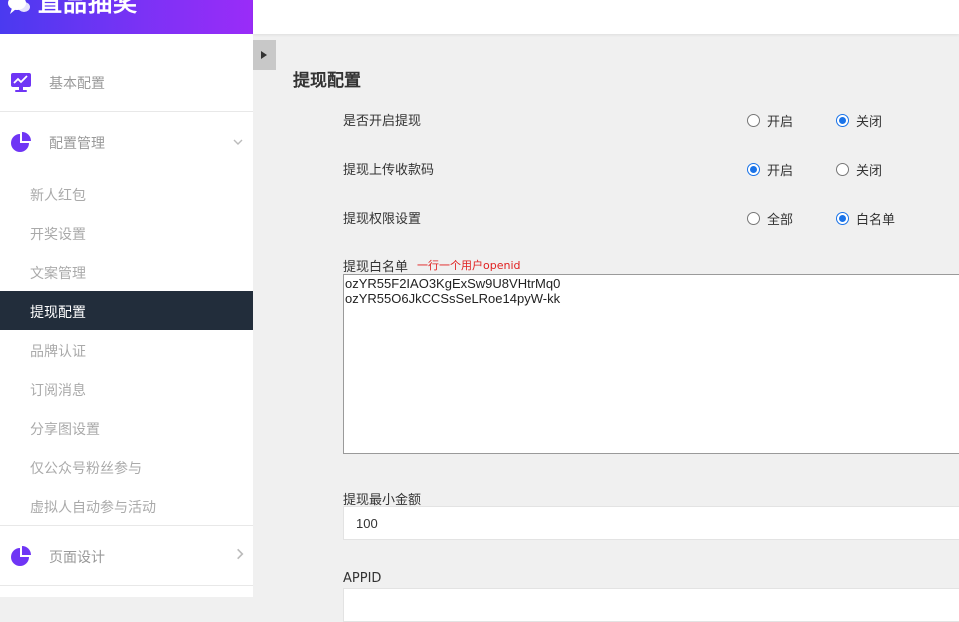  Describe the element at coordinates (238, 142) in the screenshot. I see `chevron-down-icon` at that location.